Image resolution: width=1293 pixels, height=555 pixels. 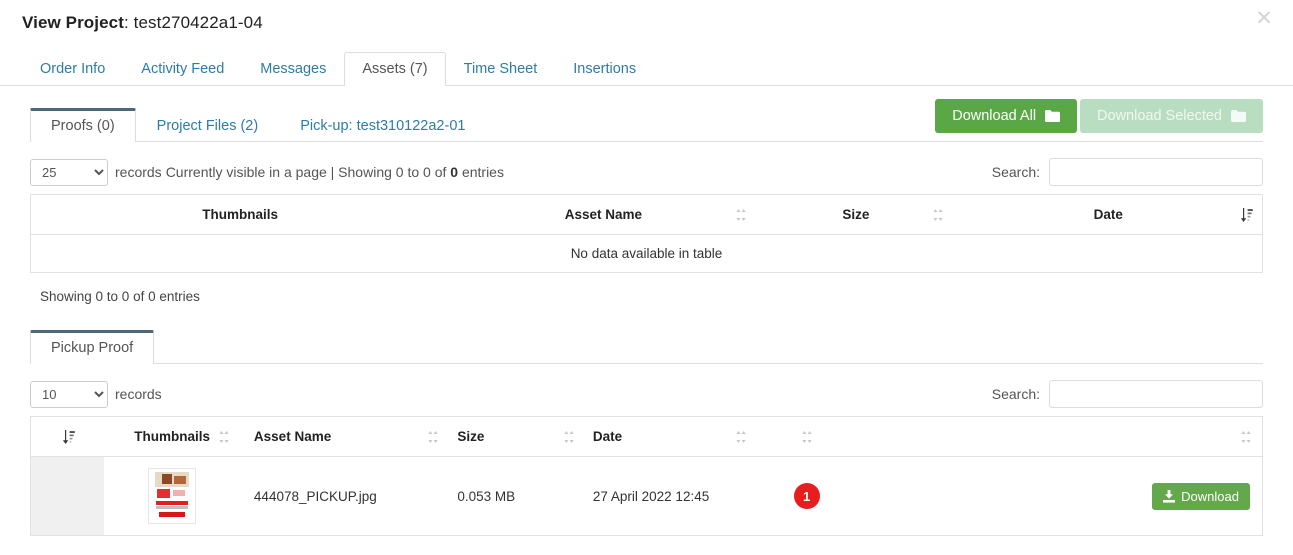 I want to click on subtab-project-files: Project Files (2), so click(x=208, y=125).